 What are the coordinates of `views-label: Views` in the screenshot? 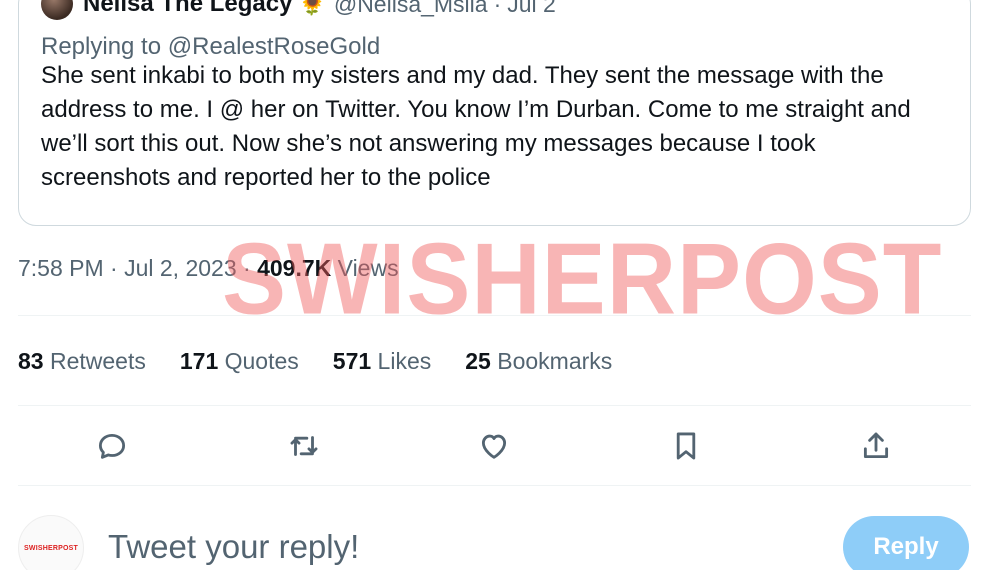 It's located at (368, 268).